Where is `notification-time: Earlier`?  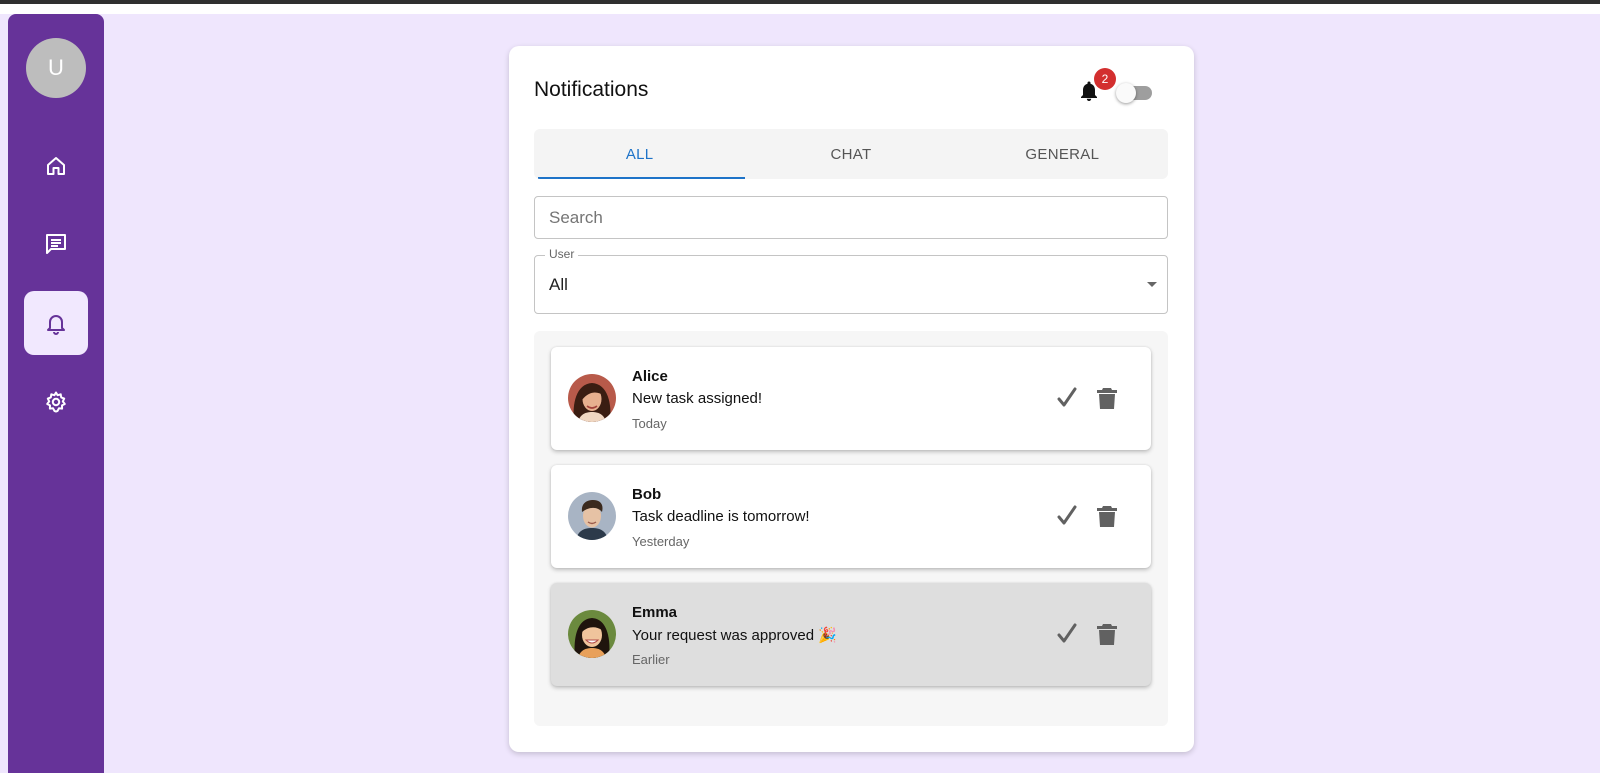 notification-time: Earlier is located at coordinates (651, 659).